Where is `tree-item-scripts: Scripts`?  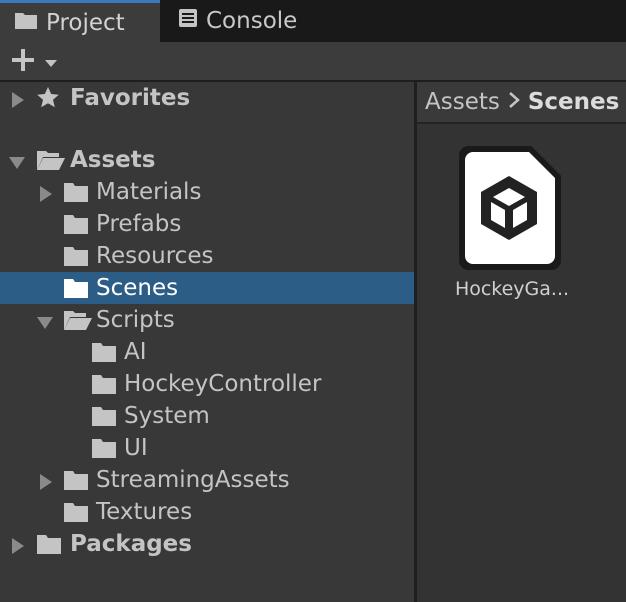 tree-item-scripts: Scripts is located at coordinates (207, 320).